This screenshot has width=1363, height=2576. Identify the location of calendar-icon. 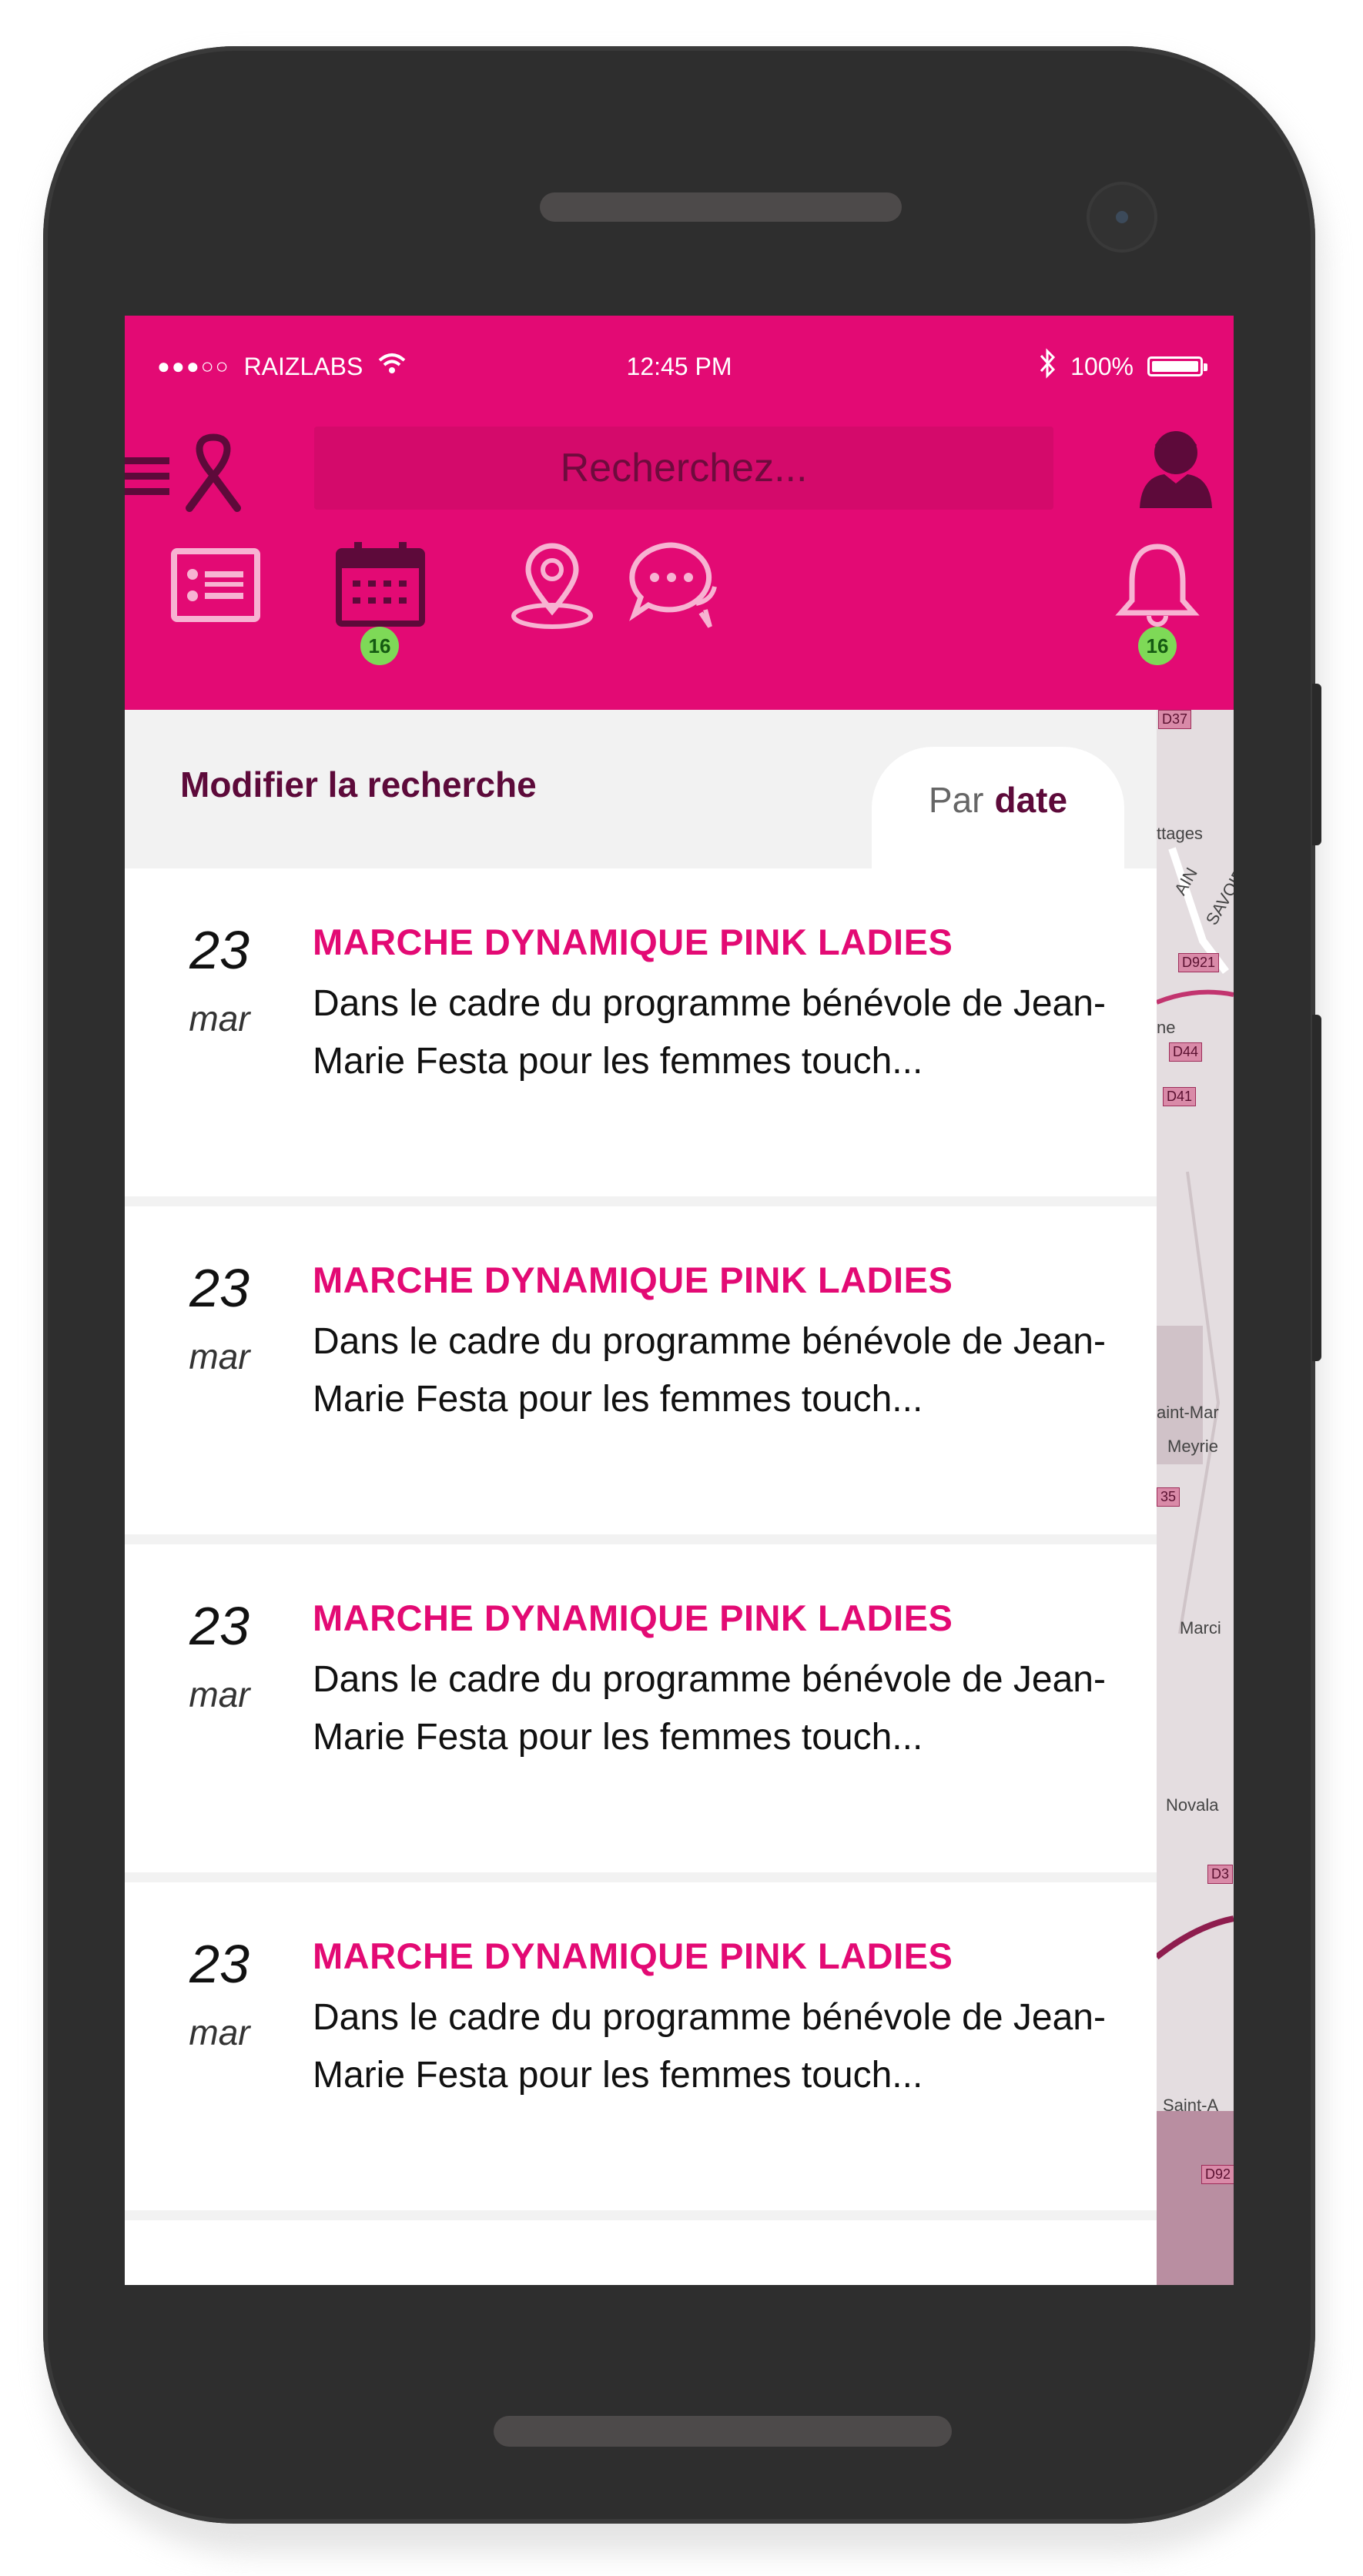
(380, 583).